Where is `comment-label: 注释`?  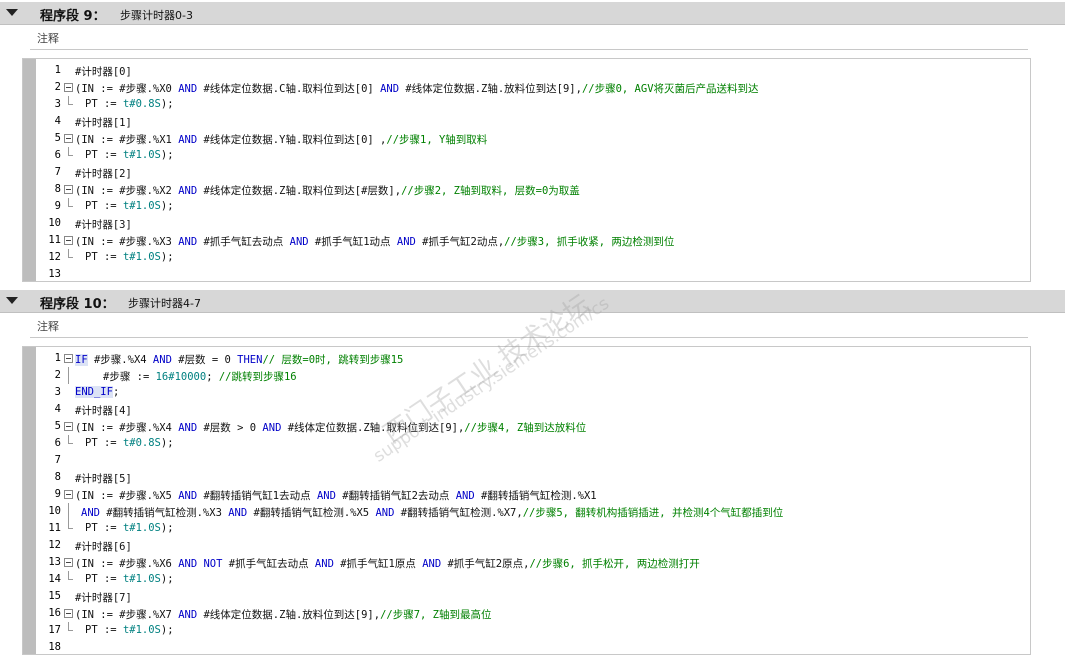 comment-label: 注释 is located at coordinates (48, 326).